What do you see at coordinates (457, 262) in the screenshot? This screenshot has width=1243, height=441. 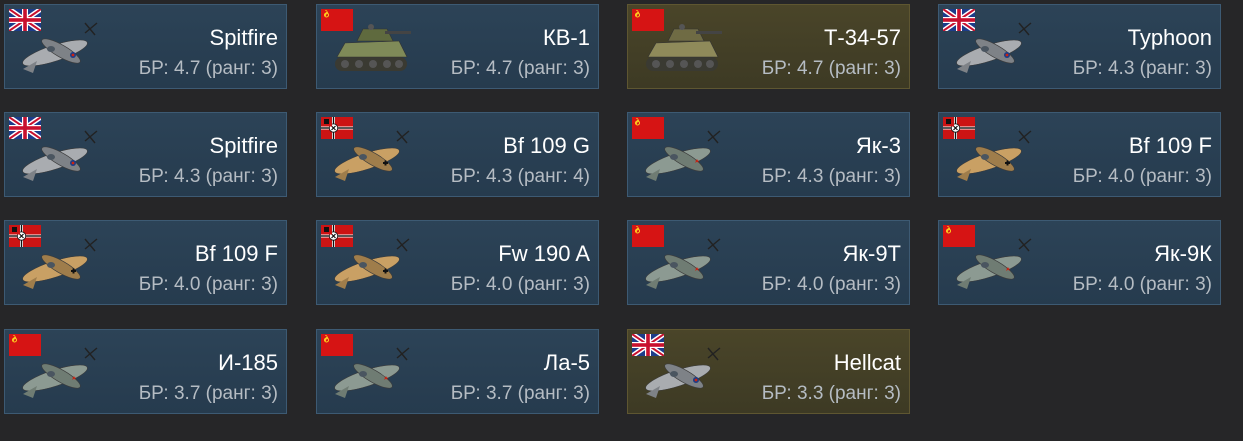 I see `vehicle-card: Fw 190 A БР: 4.0 (ранг: 3)` at bounding box center [457, 262].